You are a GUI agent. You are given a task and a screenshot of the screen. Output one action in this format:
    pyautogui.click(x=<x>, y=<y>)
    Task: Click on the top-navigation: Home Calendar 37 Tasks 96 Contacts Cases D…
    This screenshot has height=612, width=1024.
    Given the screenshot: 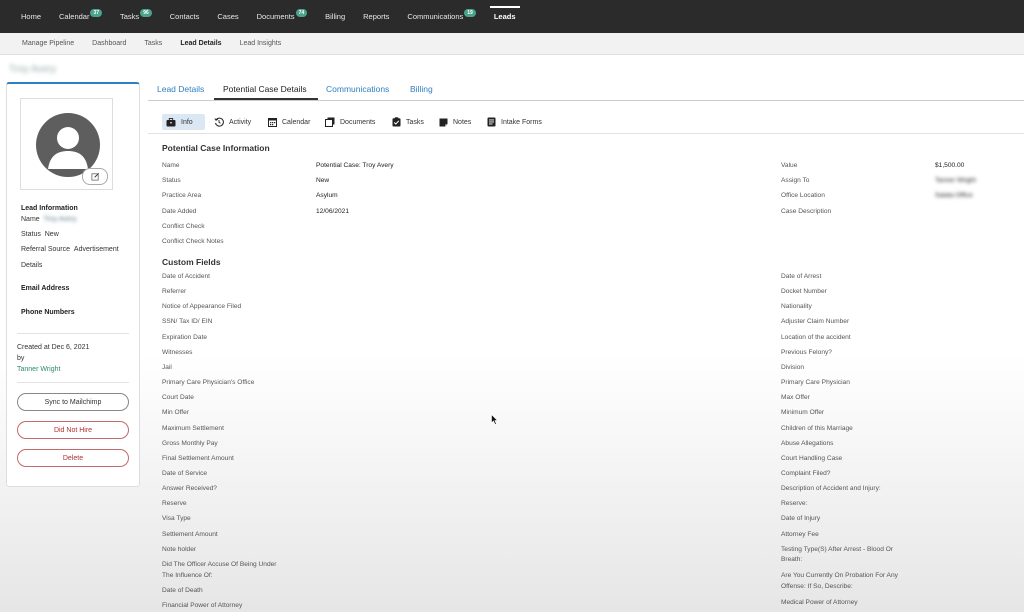 What is the action you would take?
    pyautogui.click(x=512, y=16)
    